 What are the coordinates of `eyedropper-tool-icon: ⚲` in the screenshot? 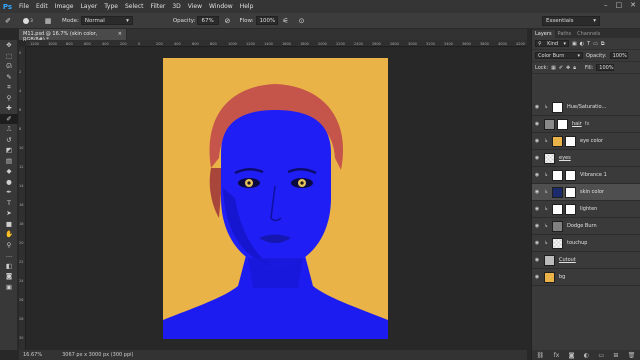 It's located at (9, 98).